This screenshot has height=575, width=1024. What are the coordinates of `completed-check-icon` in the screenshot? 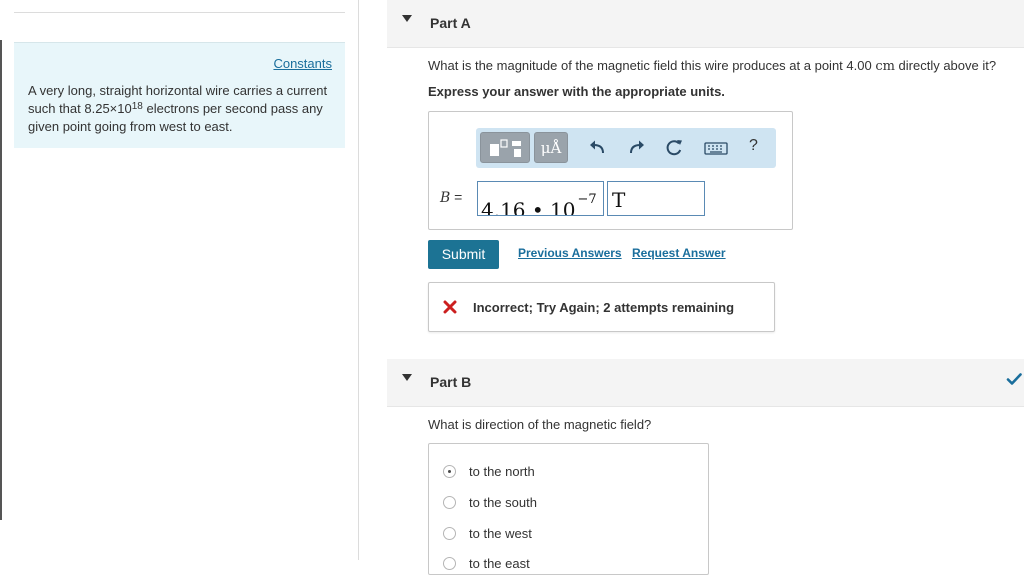 It's located at (1014, 379).